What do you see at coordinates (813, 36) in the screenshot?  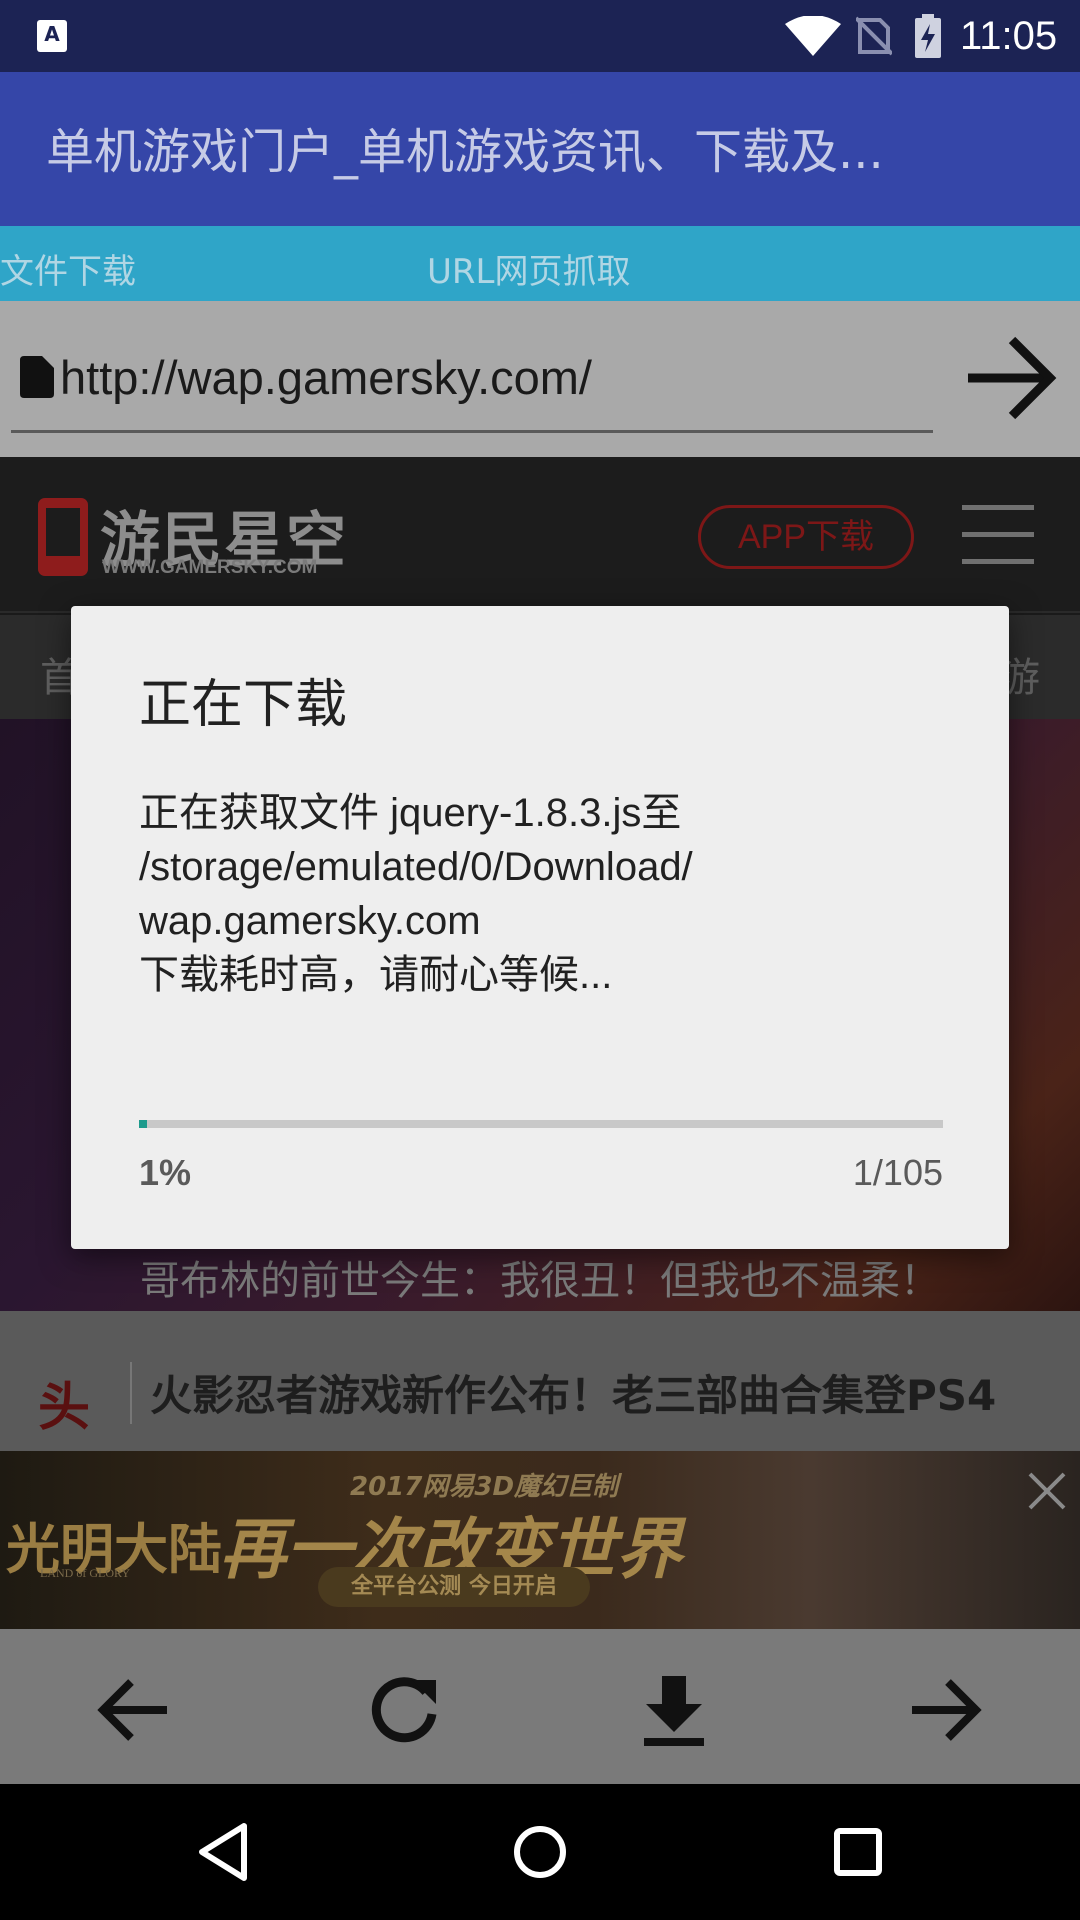 I see `wifi-icon` at bounding box center [813, 36].